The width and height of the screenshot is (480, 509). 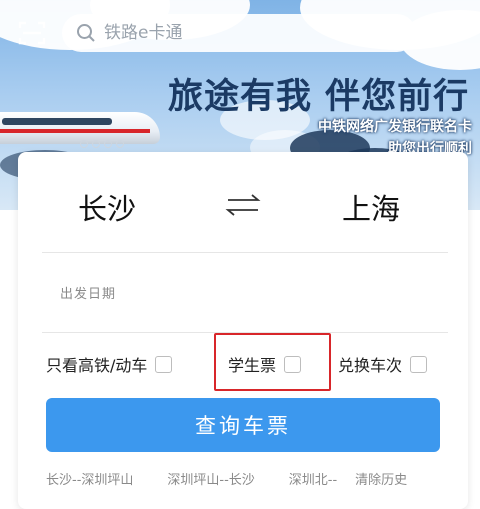 I want to click on banner-slogan: 旅途有我 伴您前行, so click(x=319, y=97).